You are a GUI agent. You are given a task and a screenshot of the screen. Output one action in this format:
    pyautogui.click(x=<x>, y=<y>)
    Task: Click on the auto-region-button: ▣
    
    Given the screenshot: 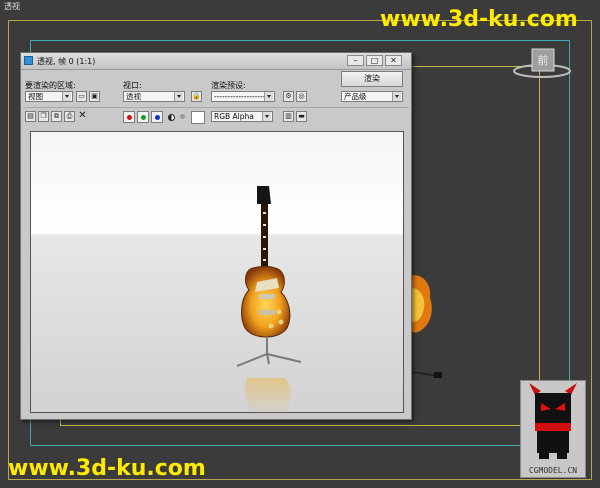 What is the action you would take?
    pyautogui.click(x=94, y=96)
    